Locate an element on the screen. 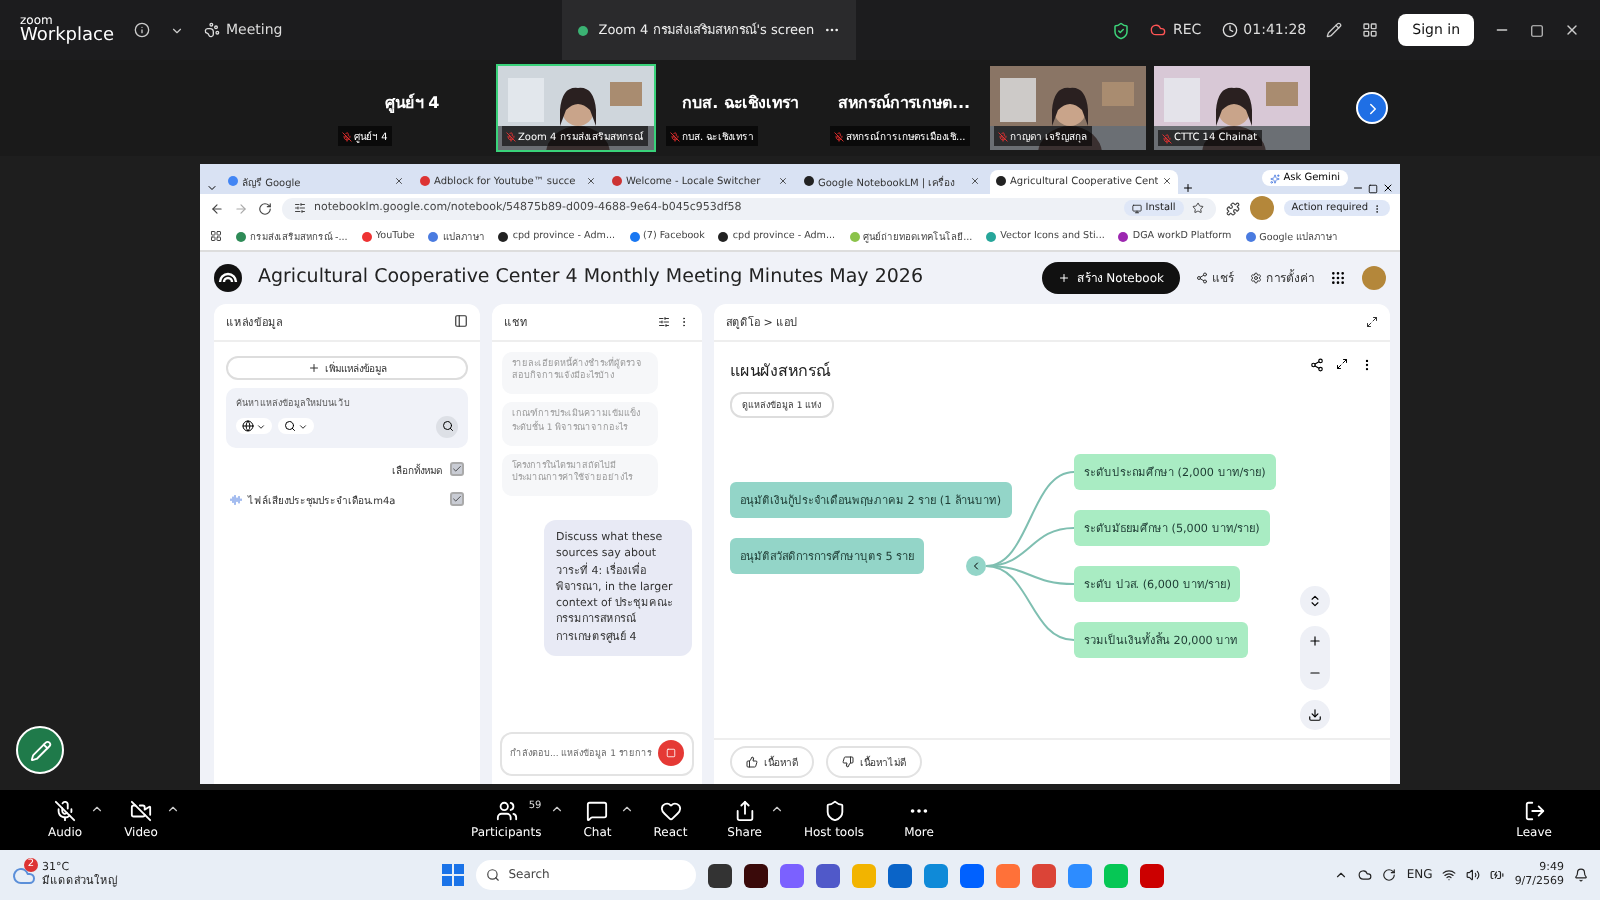 This screenshot has width=1600, height=900. heart-icon is located at coordinates (670, 811).